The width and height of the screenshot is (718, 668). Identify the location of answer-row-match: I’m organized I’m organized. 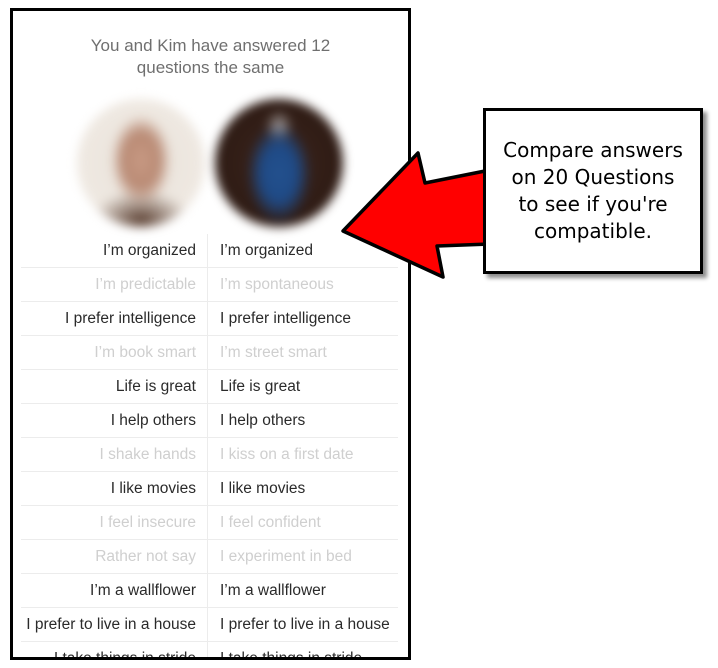
(209, 251).